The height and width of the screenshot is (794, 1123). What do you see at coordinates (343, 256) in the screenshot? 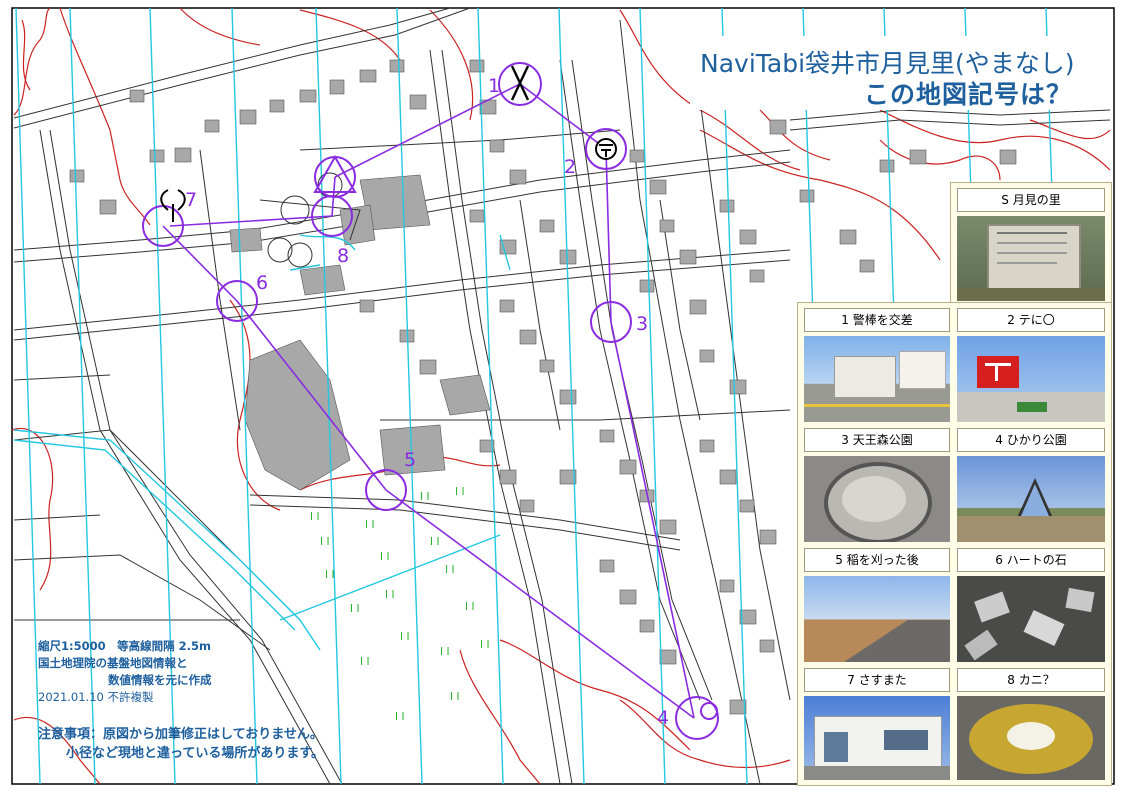
I see `control-number-8: 8` at bounding box center [343, 256].